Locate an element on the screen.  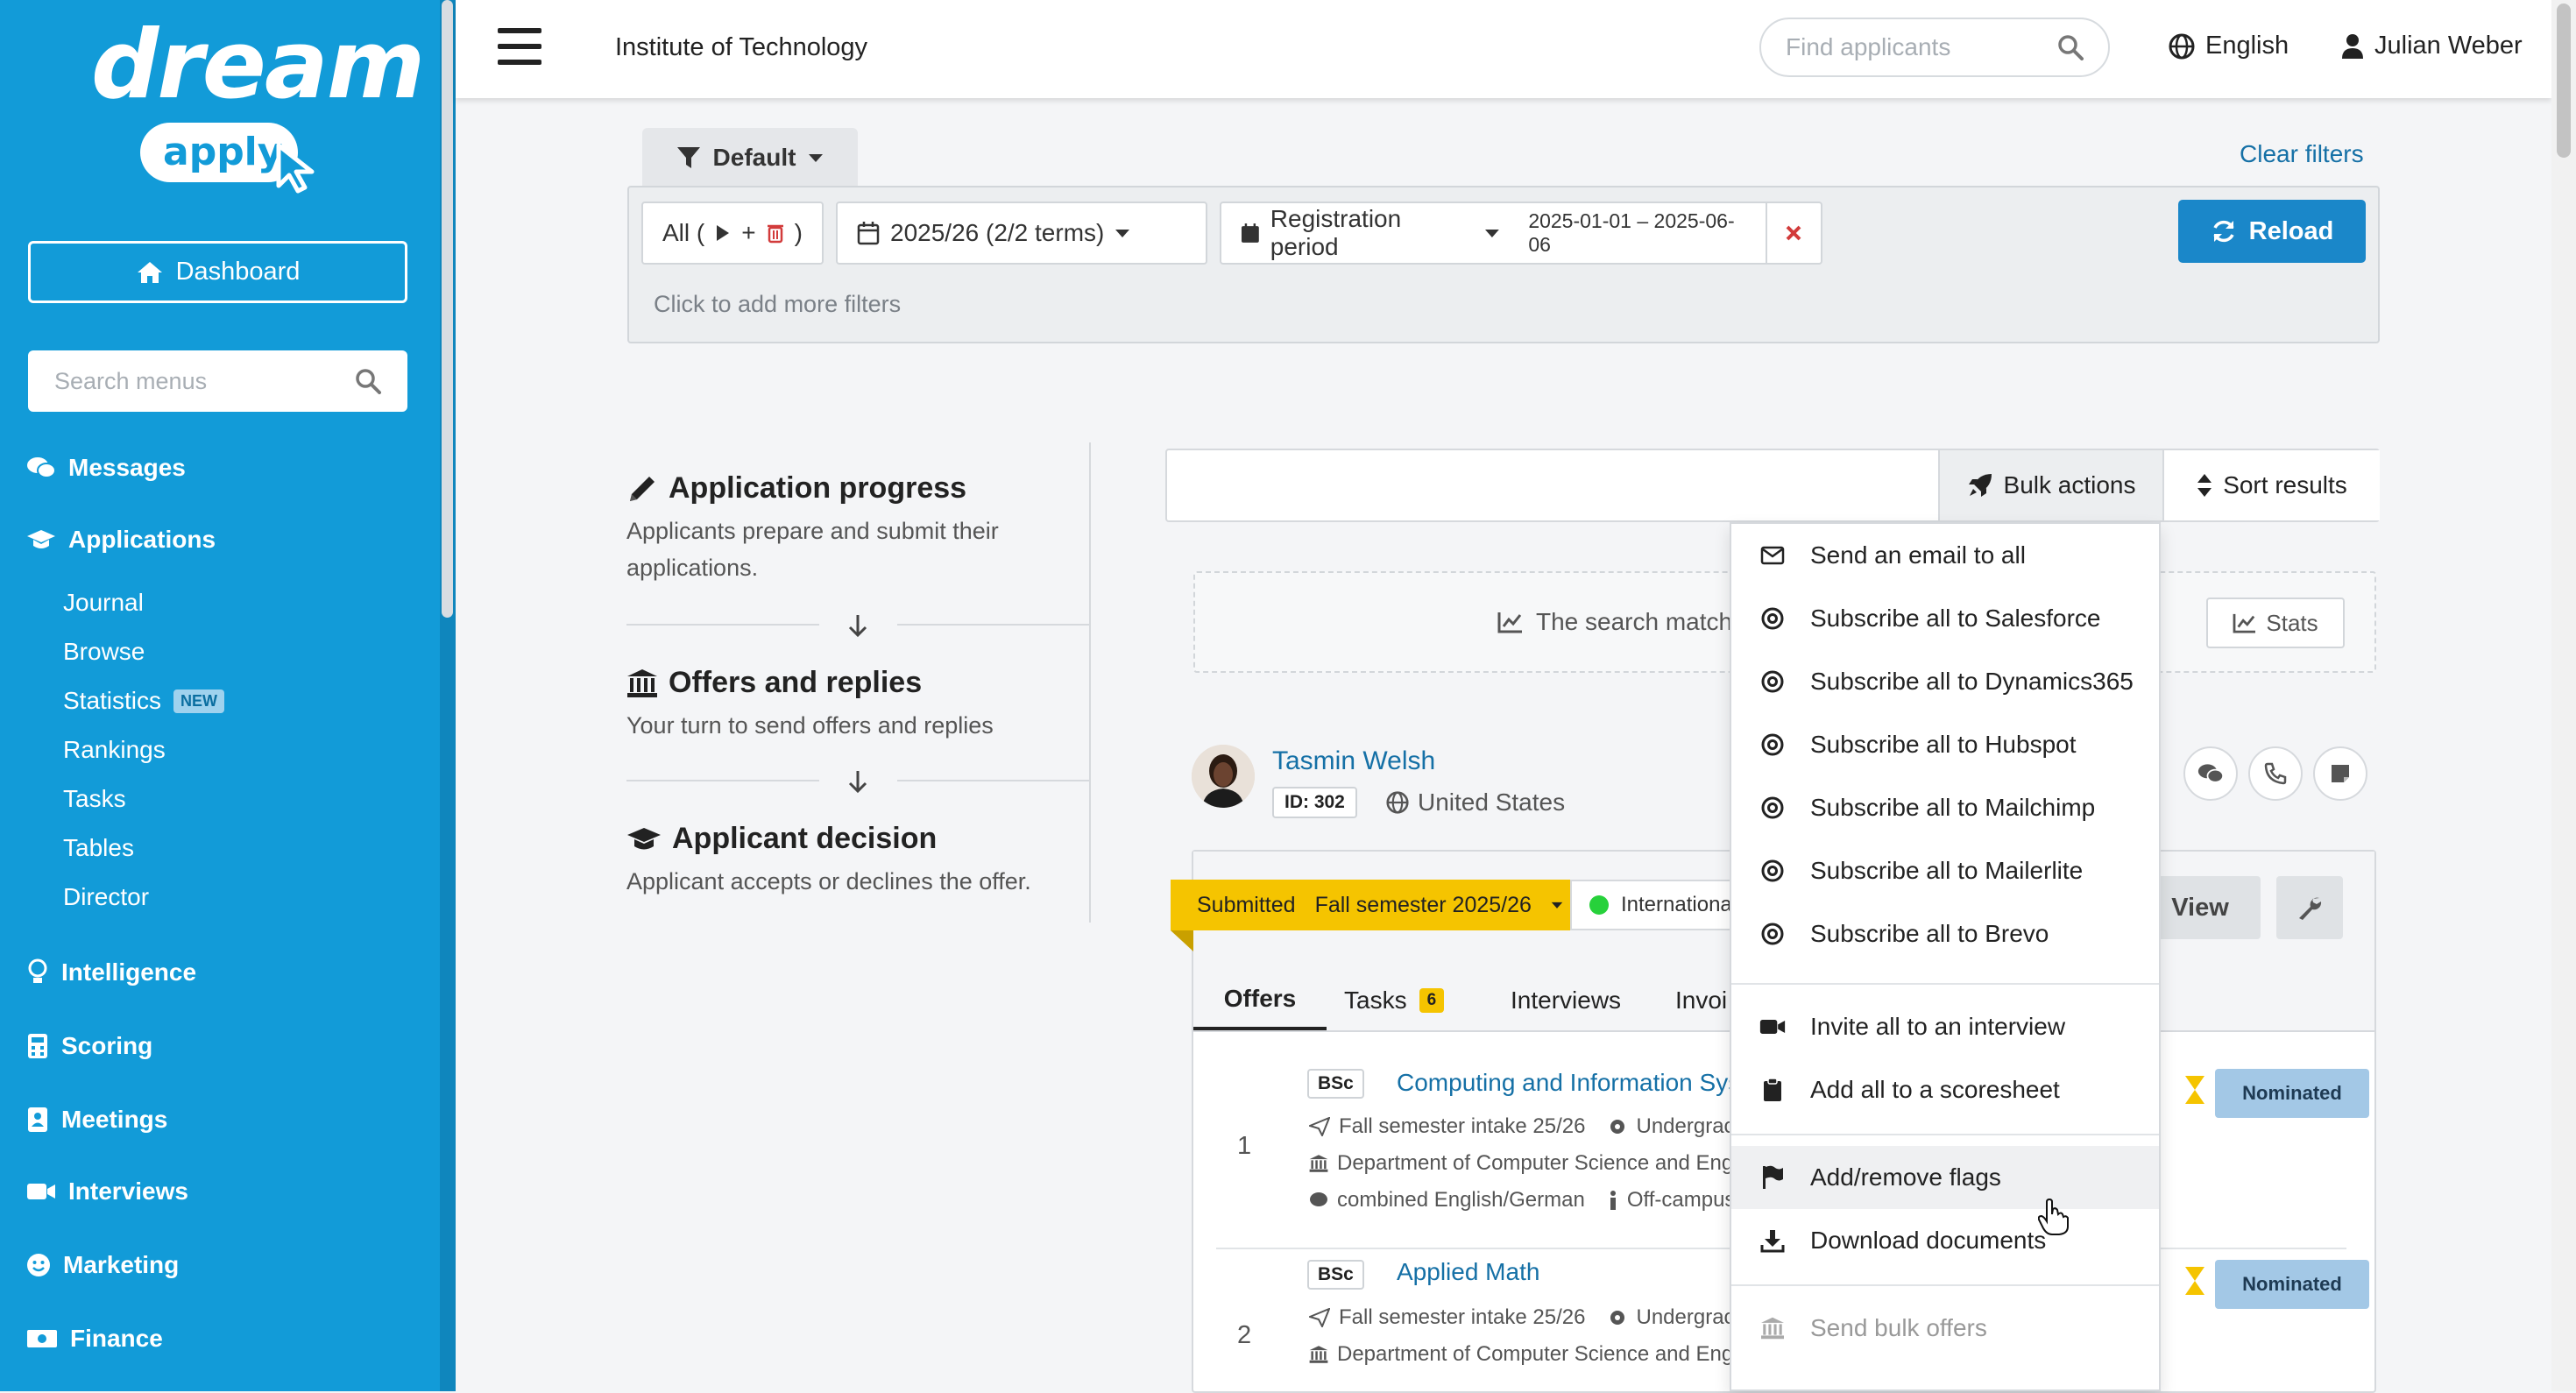
menu-item-add-scoresheet: Add all to a scoresheet is located at coordinates (1945, 1089).